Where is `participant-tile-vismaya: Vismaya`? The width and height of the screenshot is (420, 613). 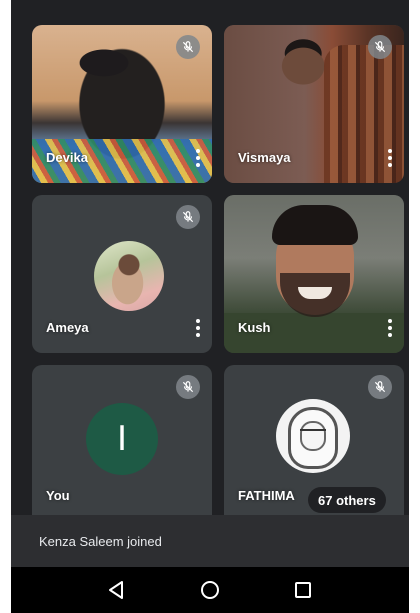
participant-tile-vismaya: Vismaya is located at coordinates (314, 104).